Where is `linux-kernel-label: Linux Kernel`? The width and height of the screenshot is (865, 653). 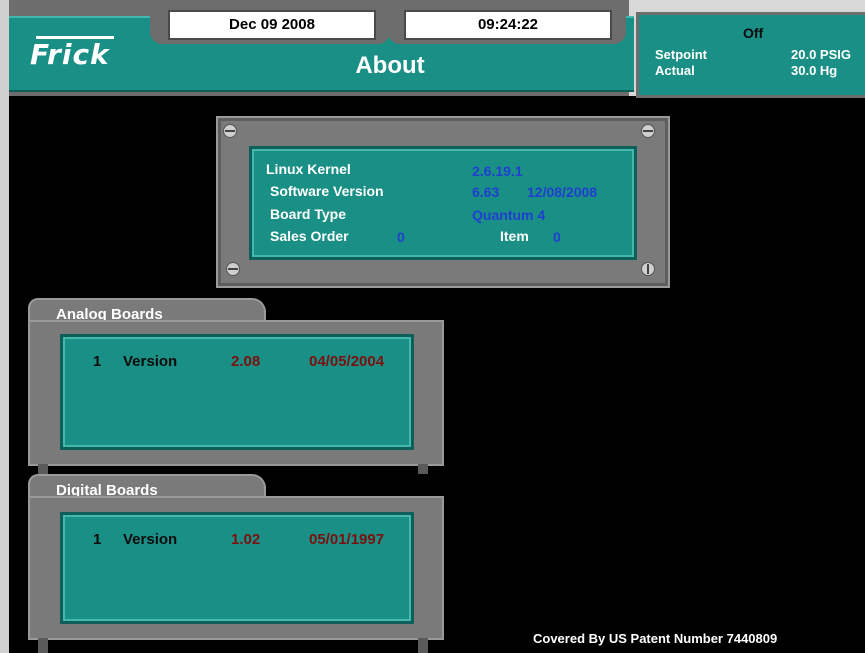 linux-kernel-label: Linux Kernel is located at coordinates (308, 169).